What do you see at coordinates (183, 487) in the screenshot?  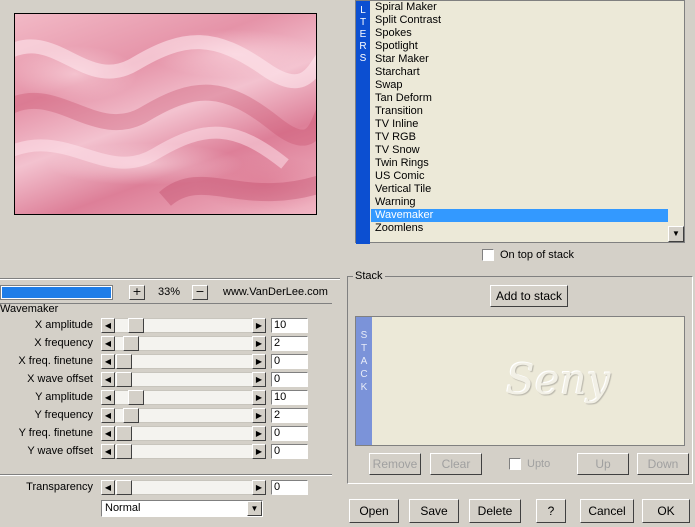 I see `transparency-slider: ◀ ▶` at bounding box center [183, 487].